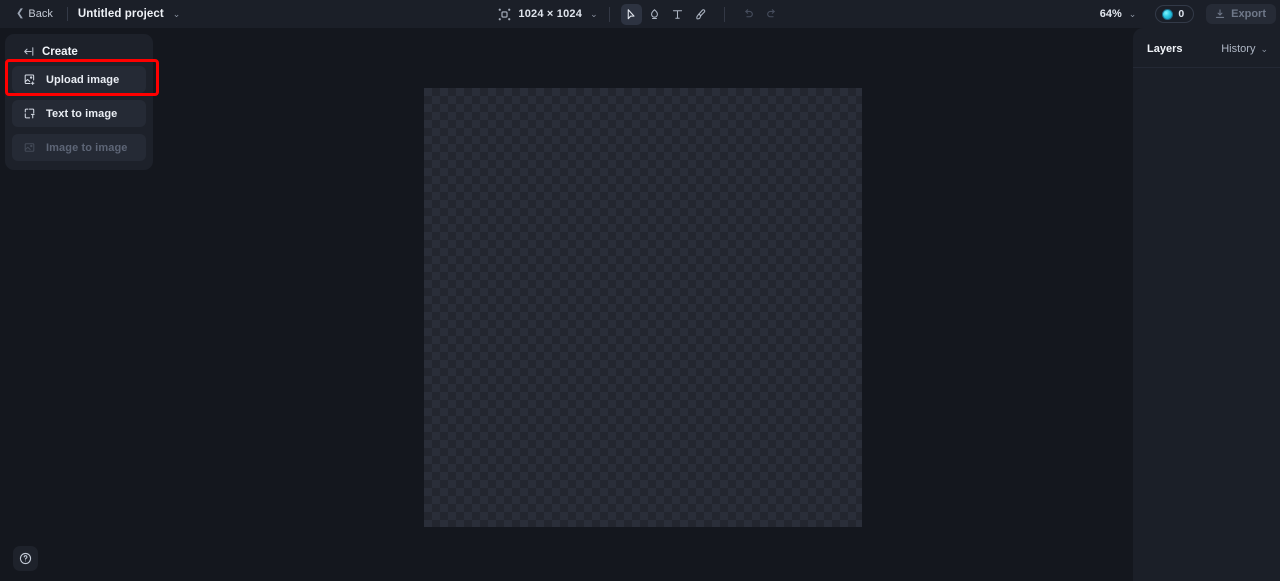  What do you see at coordinates (82, 113) in the screenshot?
I see `text-to-image-label: Text to image` at bounding box center [82, 113].